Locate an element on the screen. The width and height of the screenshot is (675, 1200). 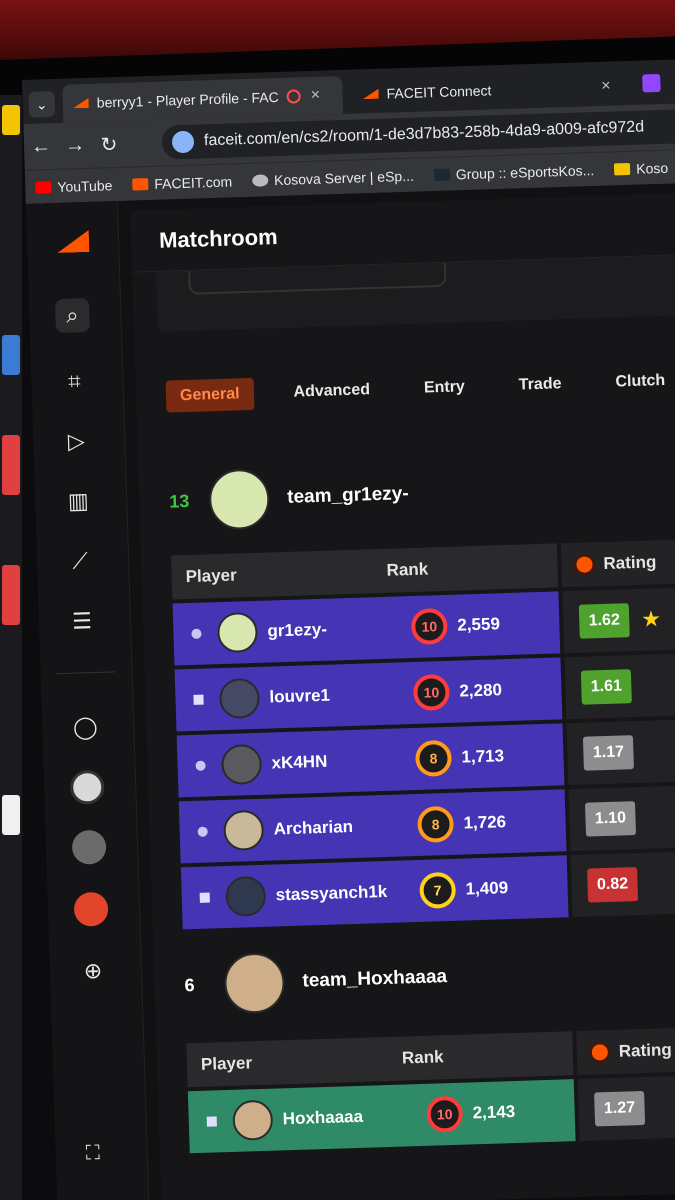
team-name: team_Hoxhaaaa is located at coordinates (374, 979).